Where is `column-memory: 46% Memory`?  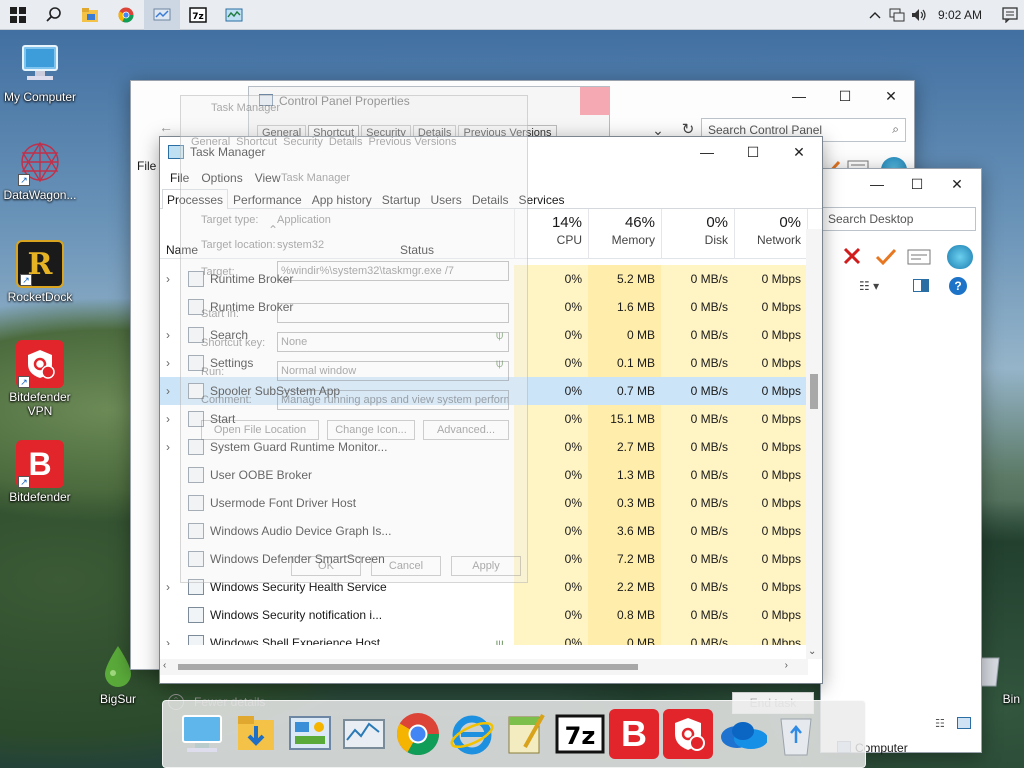
column-memory: 46% Memory is located at coordinates (624, 234).